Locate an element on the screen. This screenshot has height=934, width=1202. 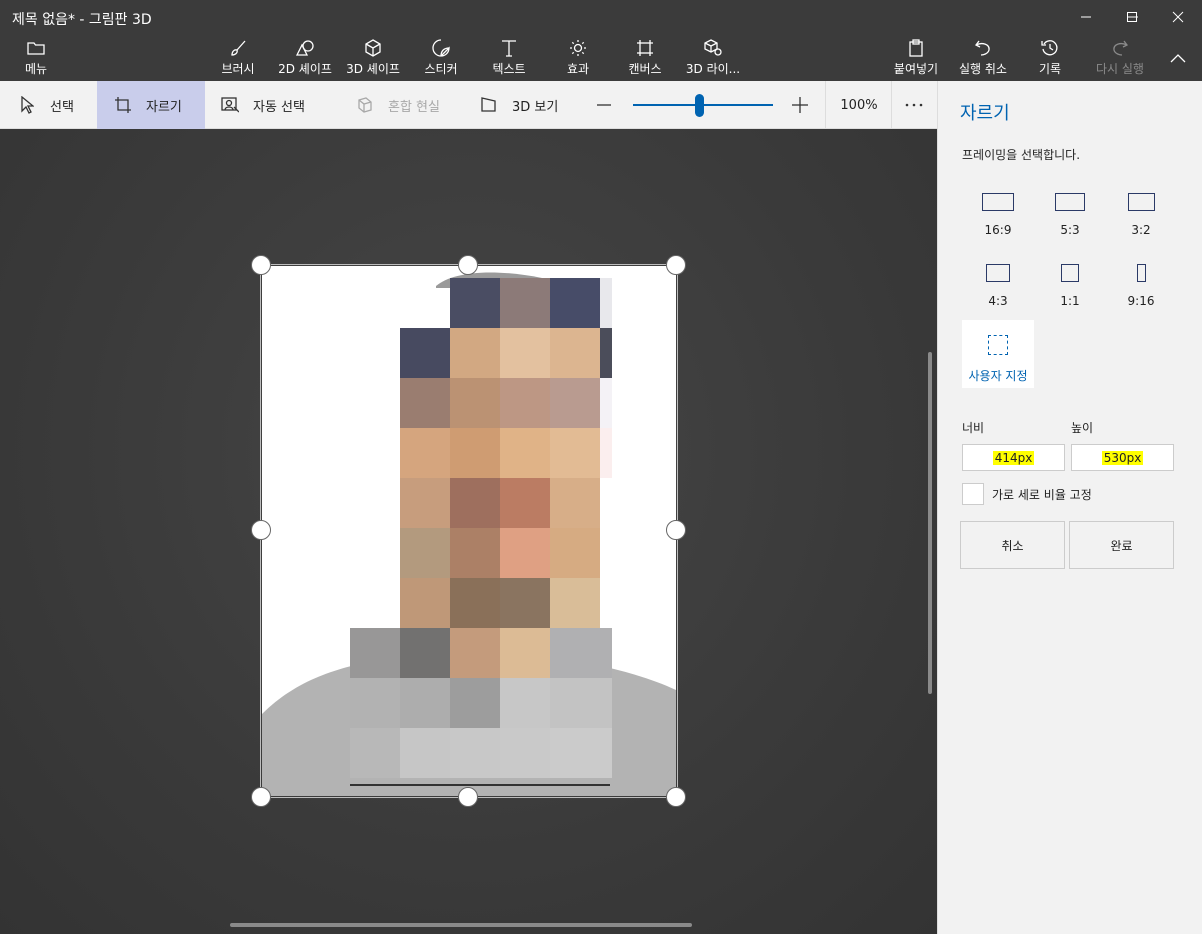
minimize-button is located at coordinates (1086, 17).